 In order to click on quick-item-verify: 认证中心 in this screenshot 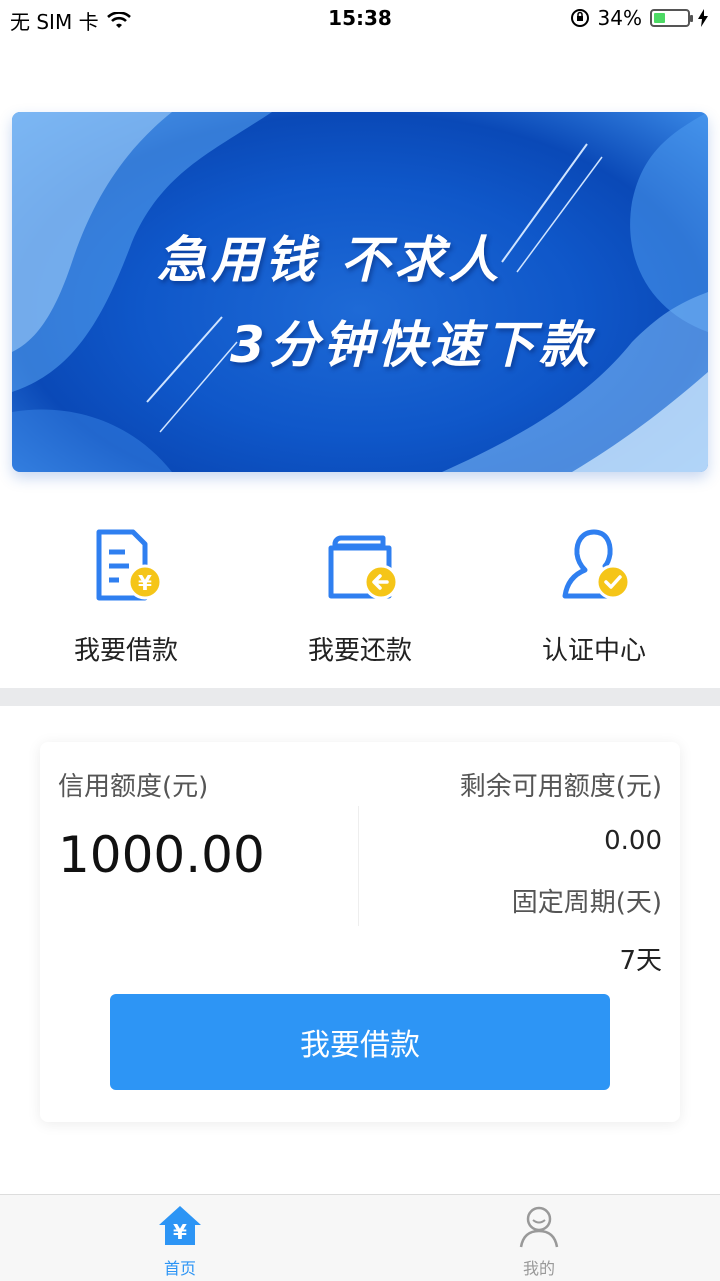, I will do `click(594, 593)`.